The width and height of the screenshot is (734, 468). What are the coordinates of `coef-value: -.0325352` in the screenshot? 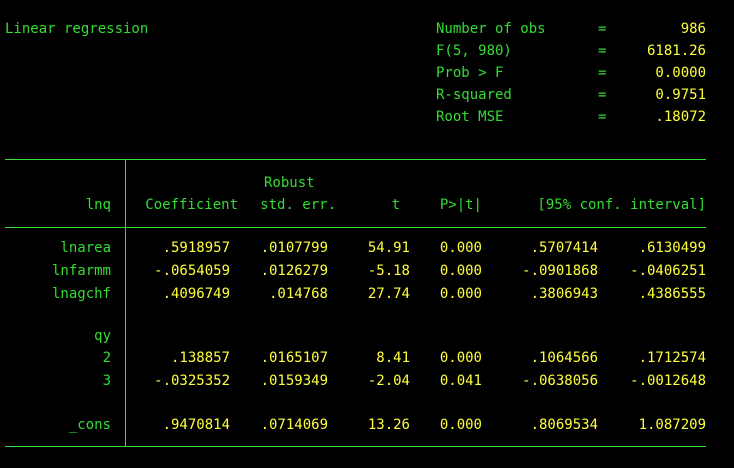 It's located at (192, 381).